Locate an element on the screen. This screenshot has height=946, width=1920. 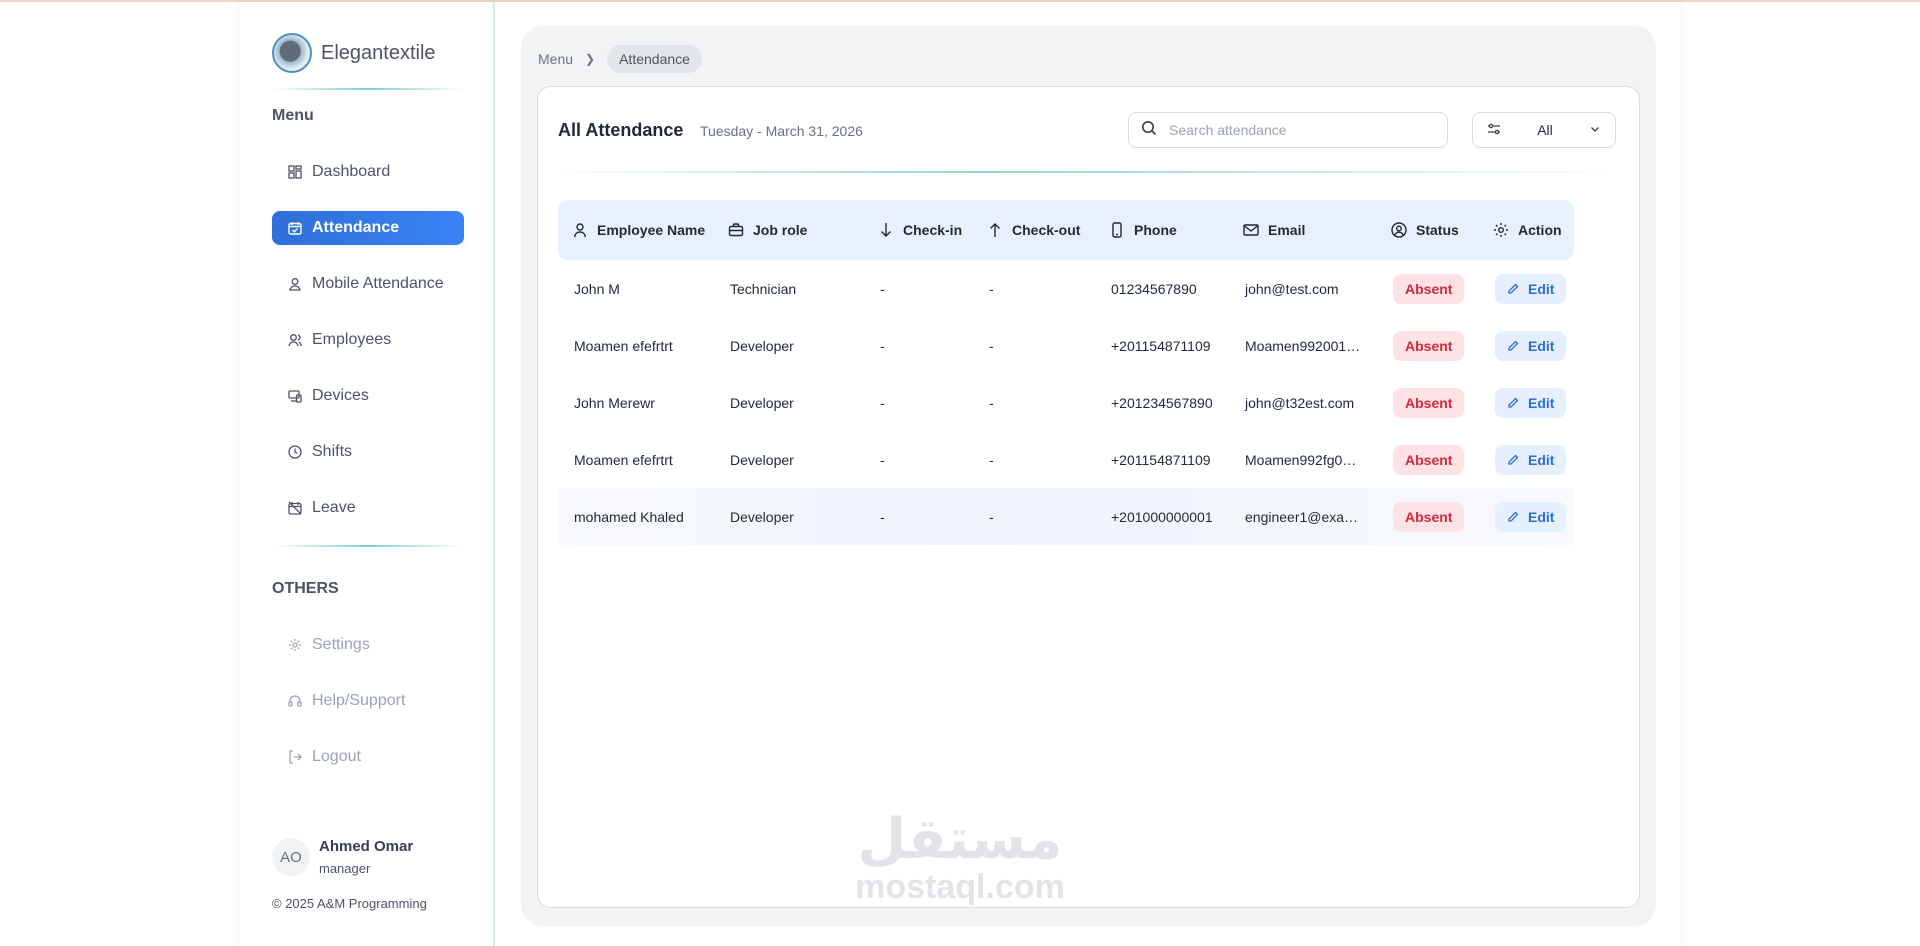
brand: Elegantextile is located at coordinates (354, 53).